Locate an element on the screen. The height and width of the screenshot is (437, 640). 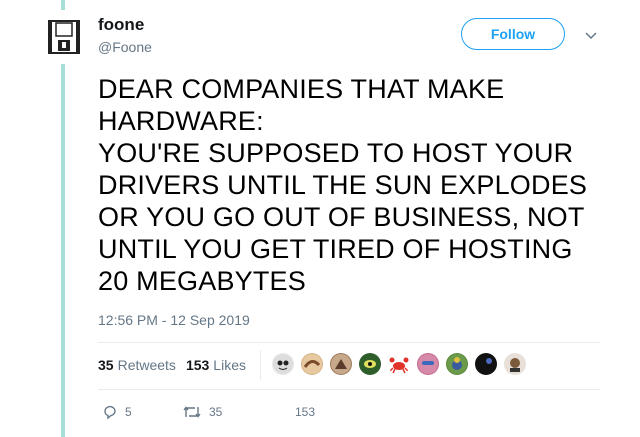
tweet-line: OR YOU GO OUT OF BUSINESS, NOT is located at coordinates (341, 217).